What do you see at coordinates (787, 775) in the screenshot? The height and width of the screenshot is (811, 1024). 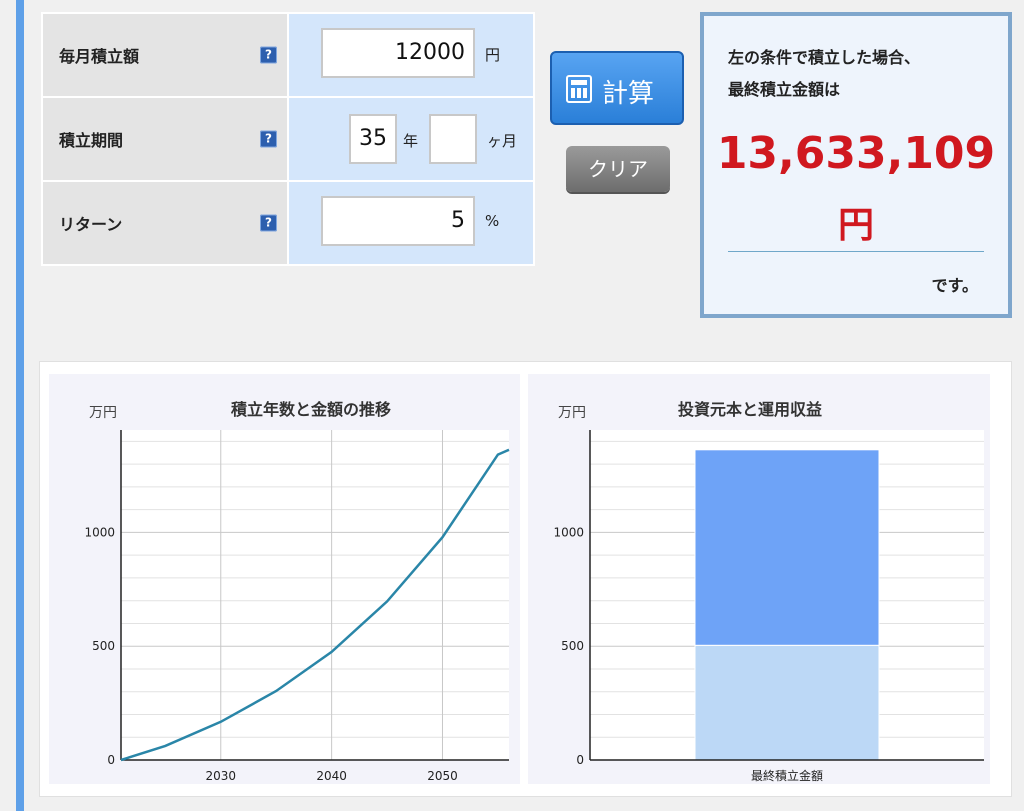 I see `x-category-label: 最終積立金額` at bounding box center [787, 775].